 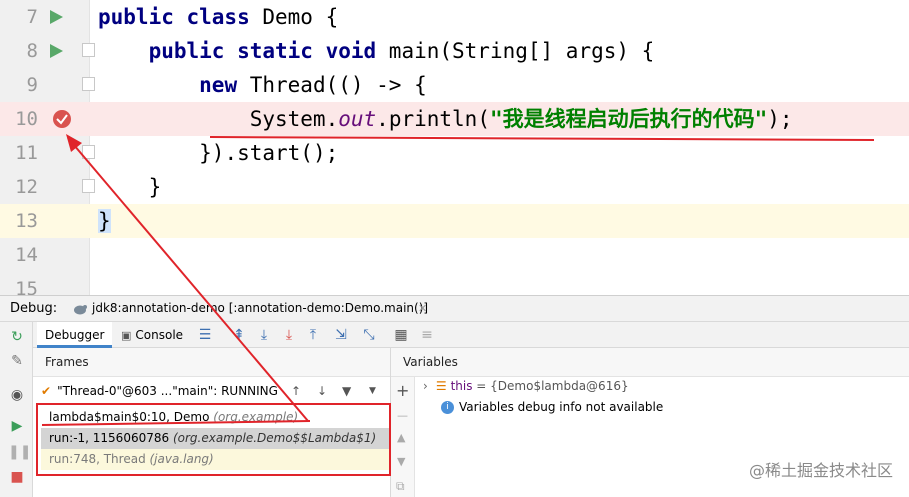 I want to click on watermark: @稀土掘金技术社区, so click(x=820, y=470).